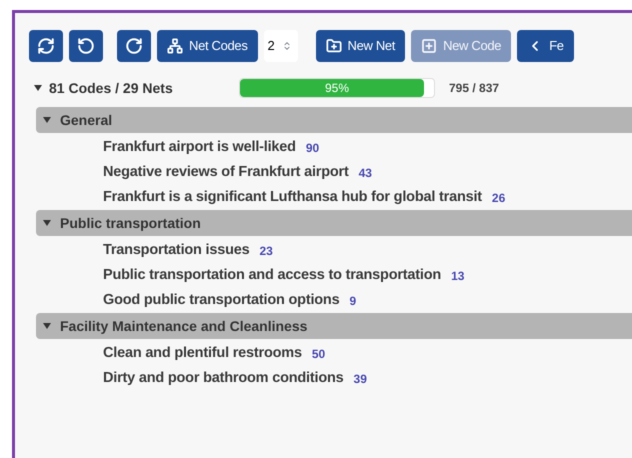 This screenshot has width=632, height=458. Describe the element at coordinates (334, 46) in the screenshot. I see `folder-plus-icon` at that location.